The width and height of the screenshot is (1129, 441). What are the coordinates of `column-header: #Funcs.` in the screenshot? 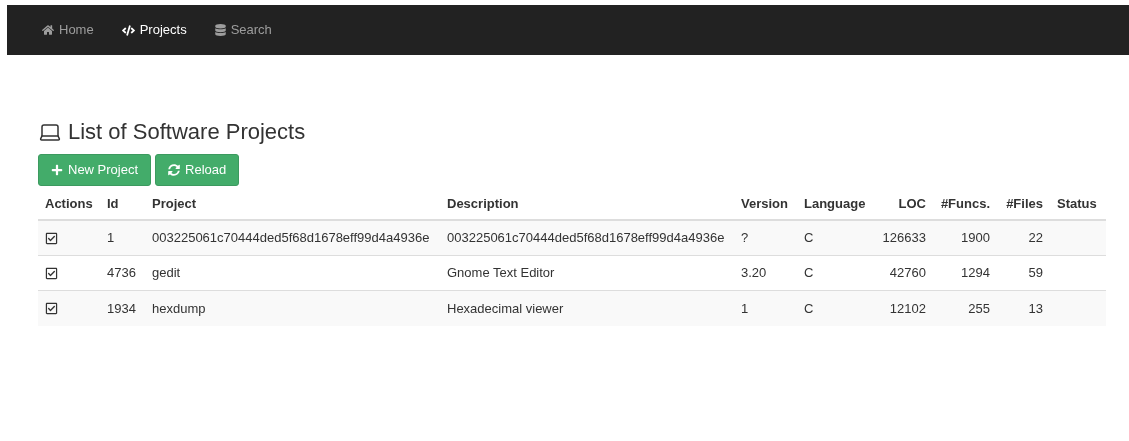 It's located at (965, 204).